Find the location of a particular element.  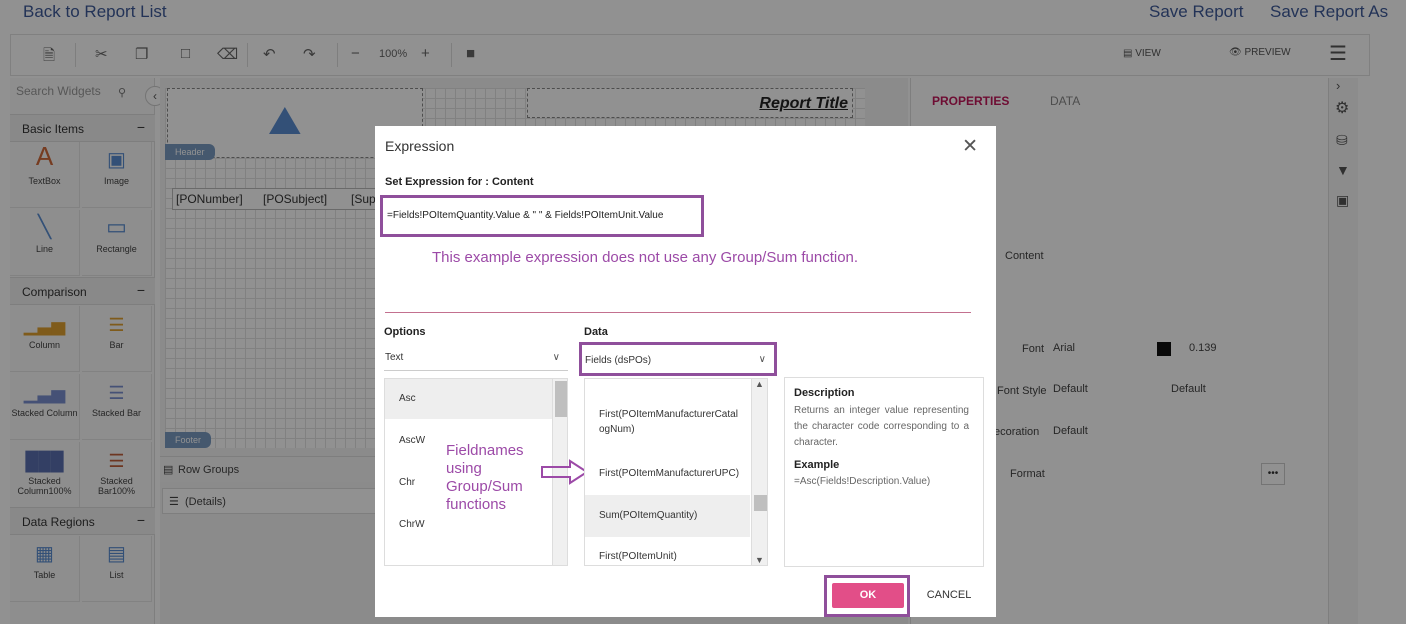

close-icon: ✕ is located at coordinates (970, 146).